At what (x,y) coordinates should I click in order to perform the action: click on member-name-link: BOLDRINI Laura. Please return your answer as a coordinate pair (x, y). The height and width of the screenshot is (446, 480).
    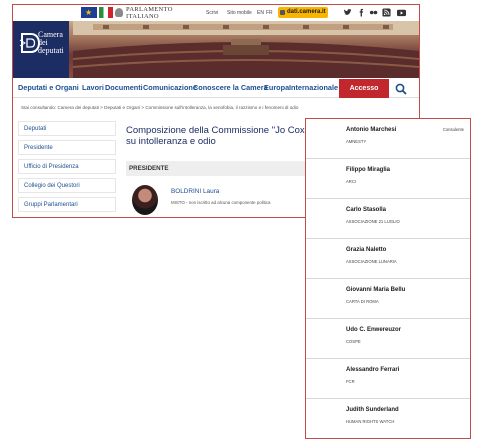
    Looking at the image, I should click on (195, 191).